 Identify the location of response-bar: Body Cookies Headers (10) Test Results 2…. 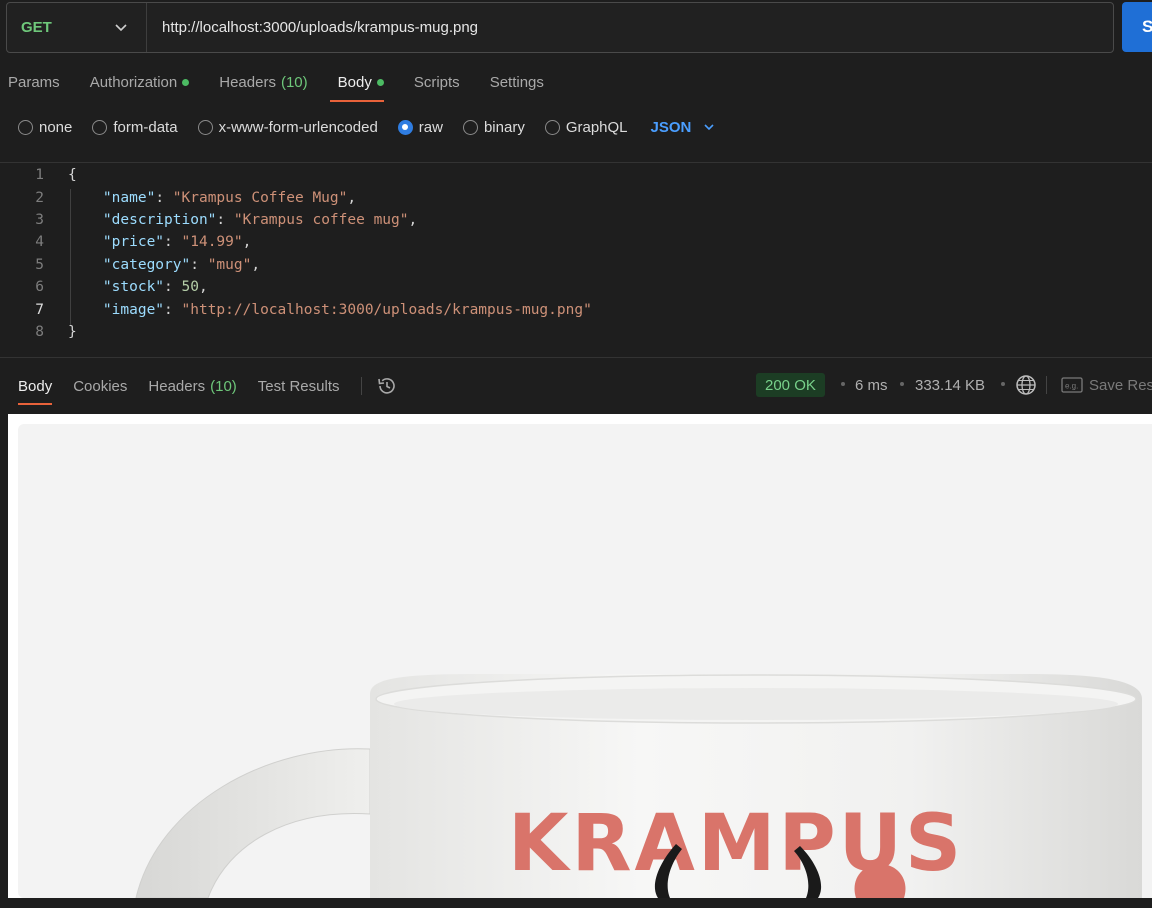
(576, 386).